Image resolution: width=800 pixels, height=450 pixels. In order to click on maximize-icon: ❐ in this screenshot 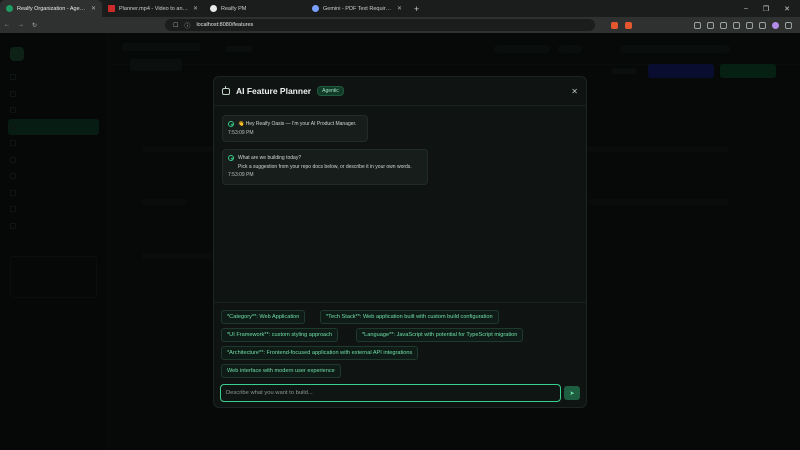, I will do `click(766, 9)`.